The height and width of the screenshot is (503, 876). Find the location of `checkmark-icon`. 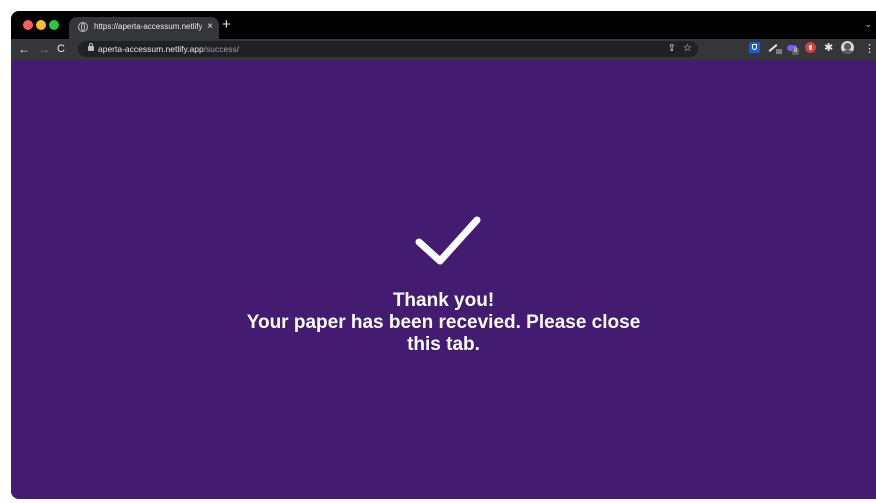

checkmark-icon is located at coordinates (448, 240).